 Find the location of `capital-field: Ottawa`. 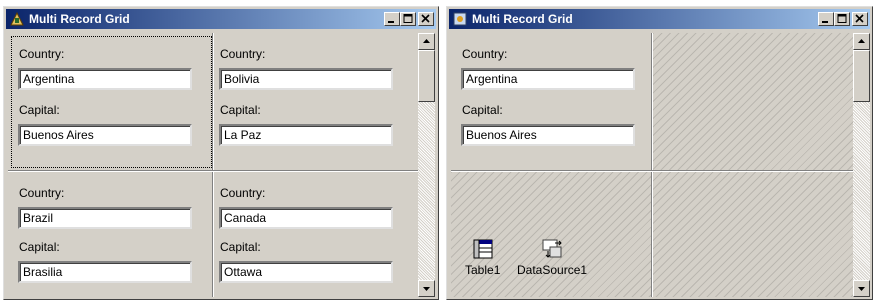

capital-field: Ottawa is located at coordinates (306, 272).